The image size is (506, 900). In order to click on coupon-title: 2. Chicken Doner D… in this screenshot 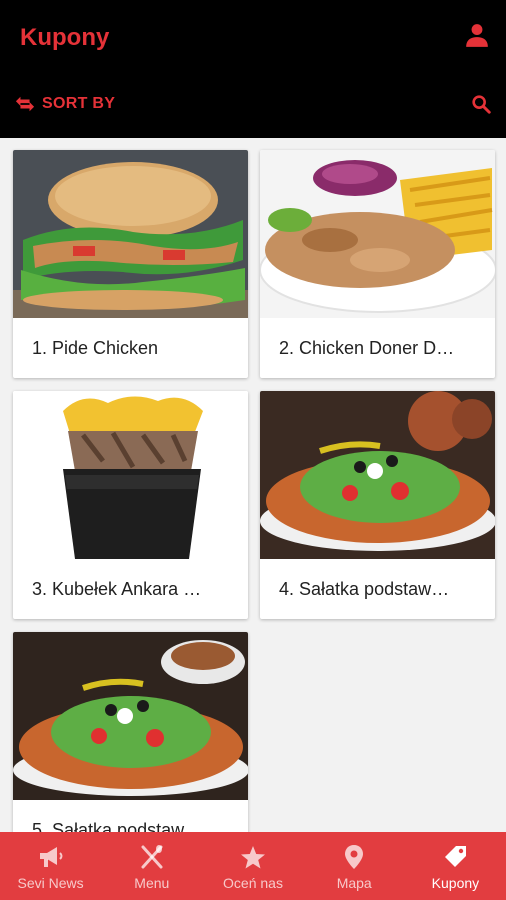, I will do `click(367, 348)`.